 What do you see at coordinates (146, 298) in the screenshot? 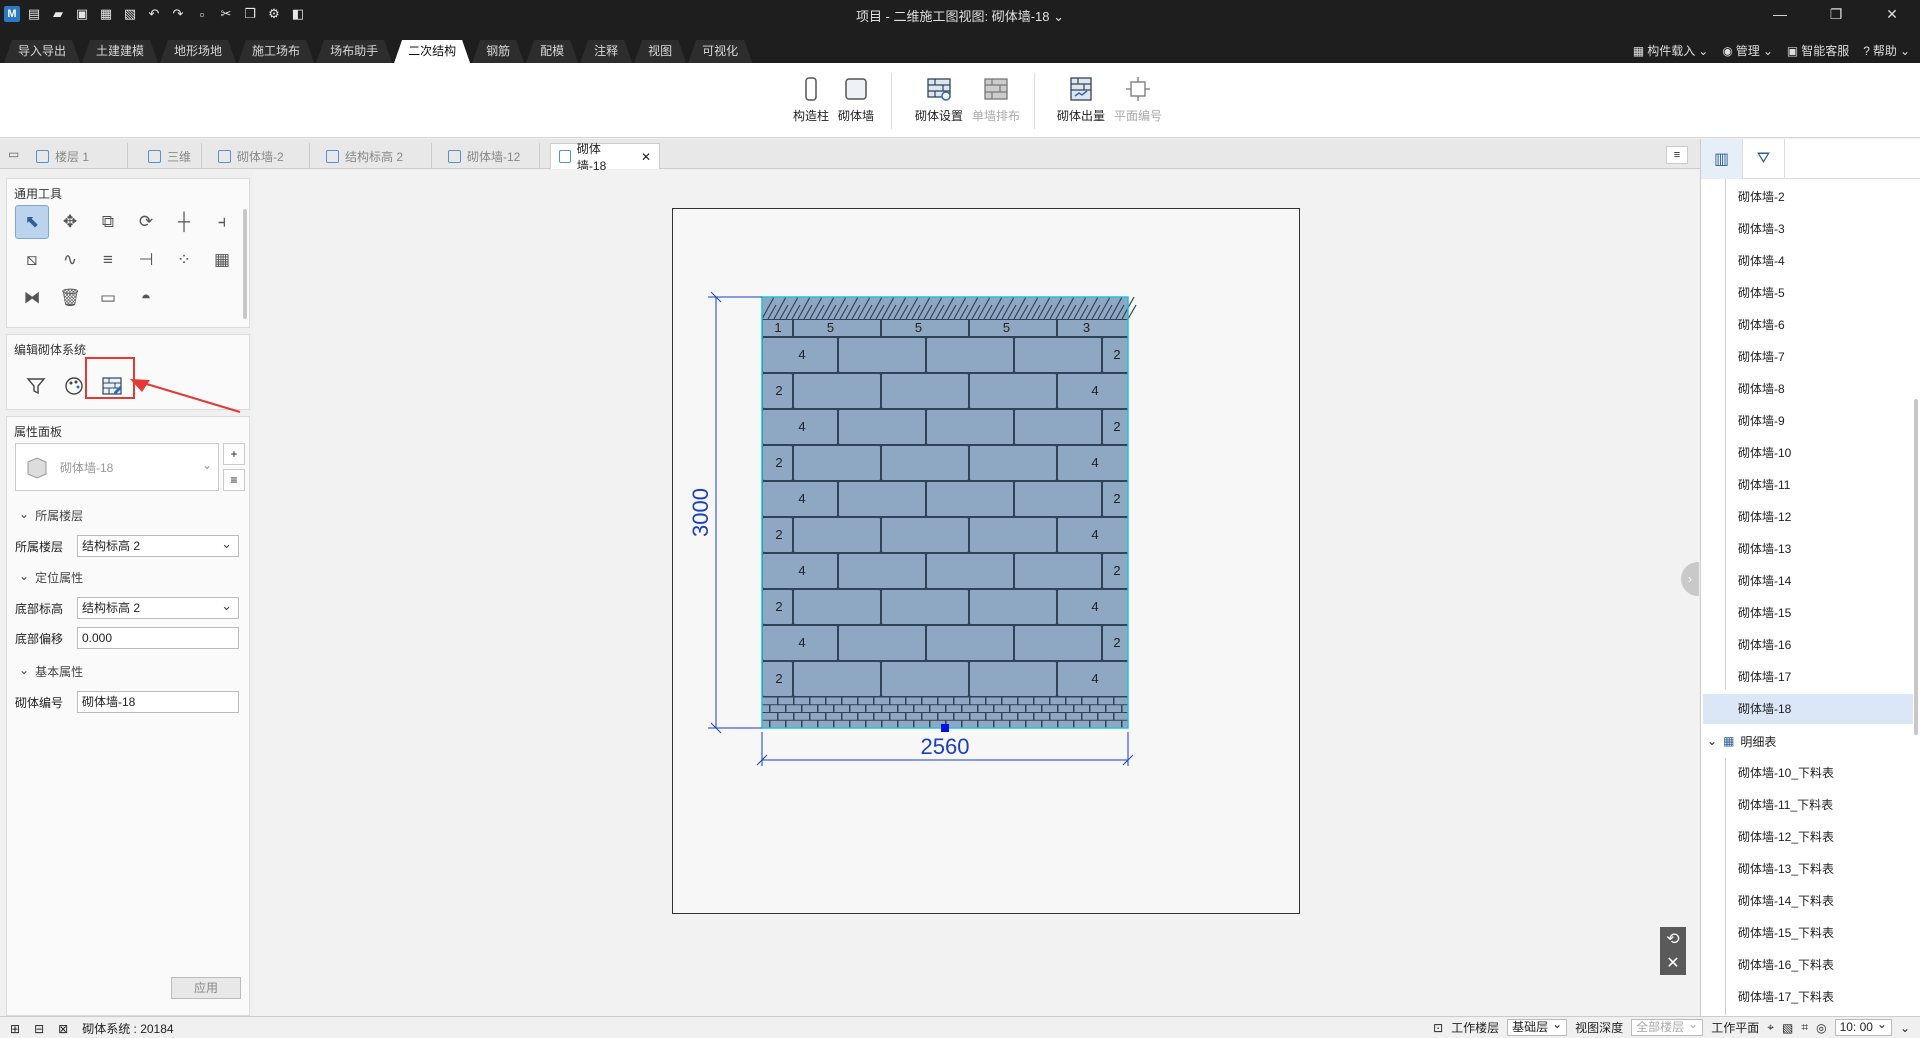
I see `angle-tool-icon: ◓` at bounding box center [146, 298].